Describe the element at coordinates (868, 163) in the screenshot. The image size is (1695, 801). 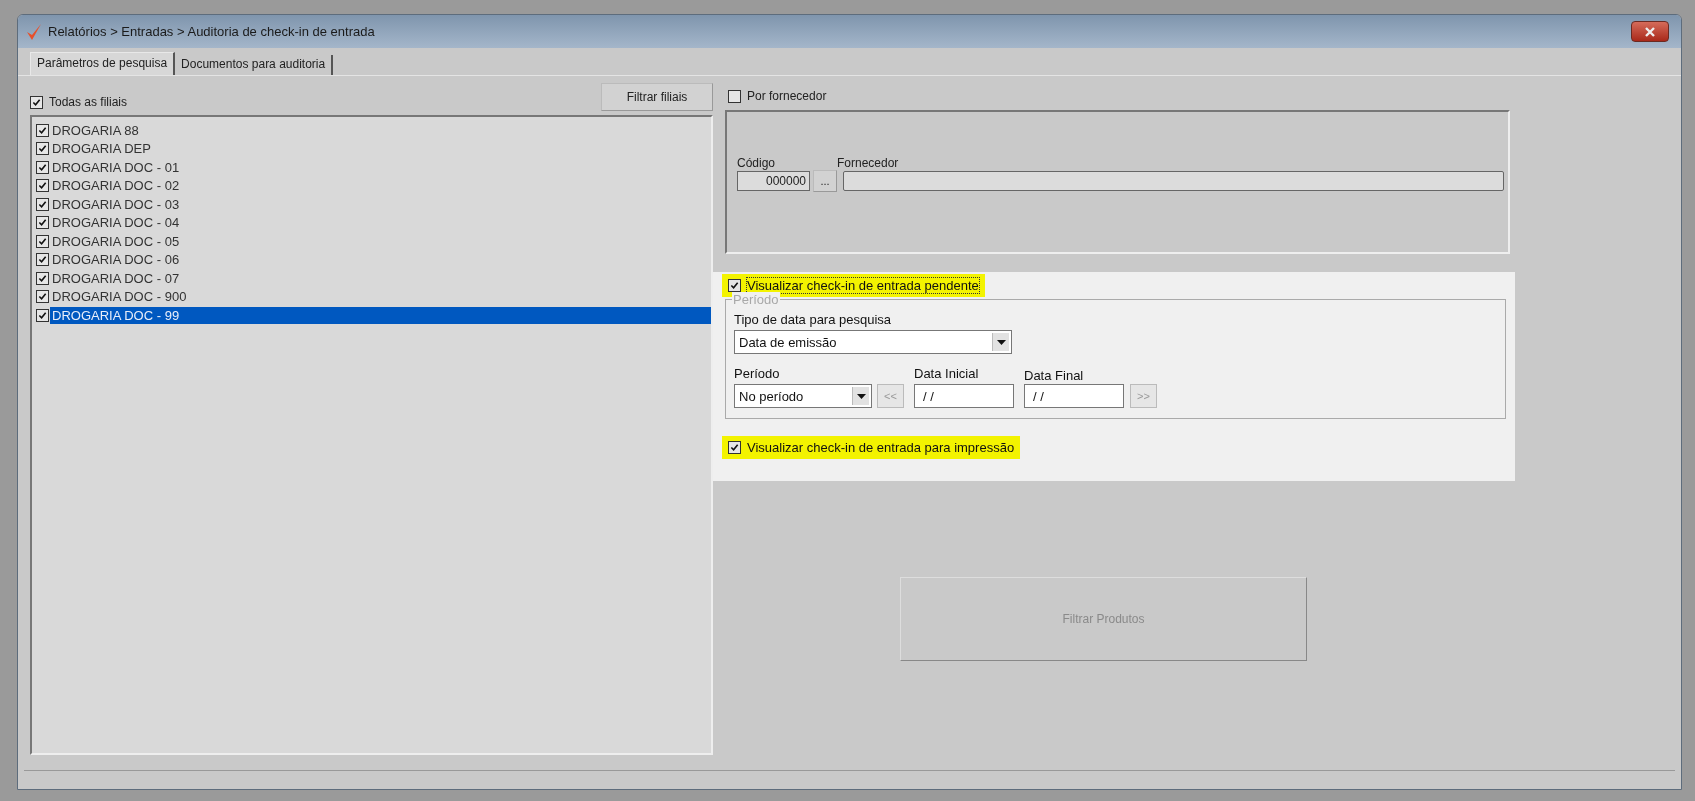
I see `field-label: Fornecedor` at that location.